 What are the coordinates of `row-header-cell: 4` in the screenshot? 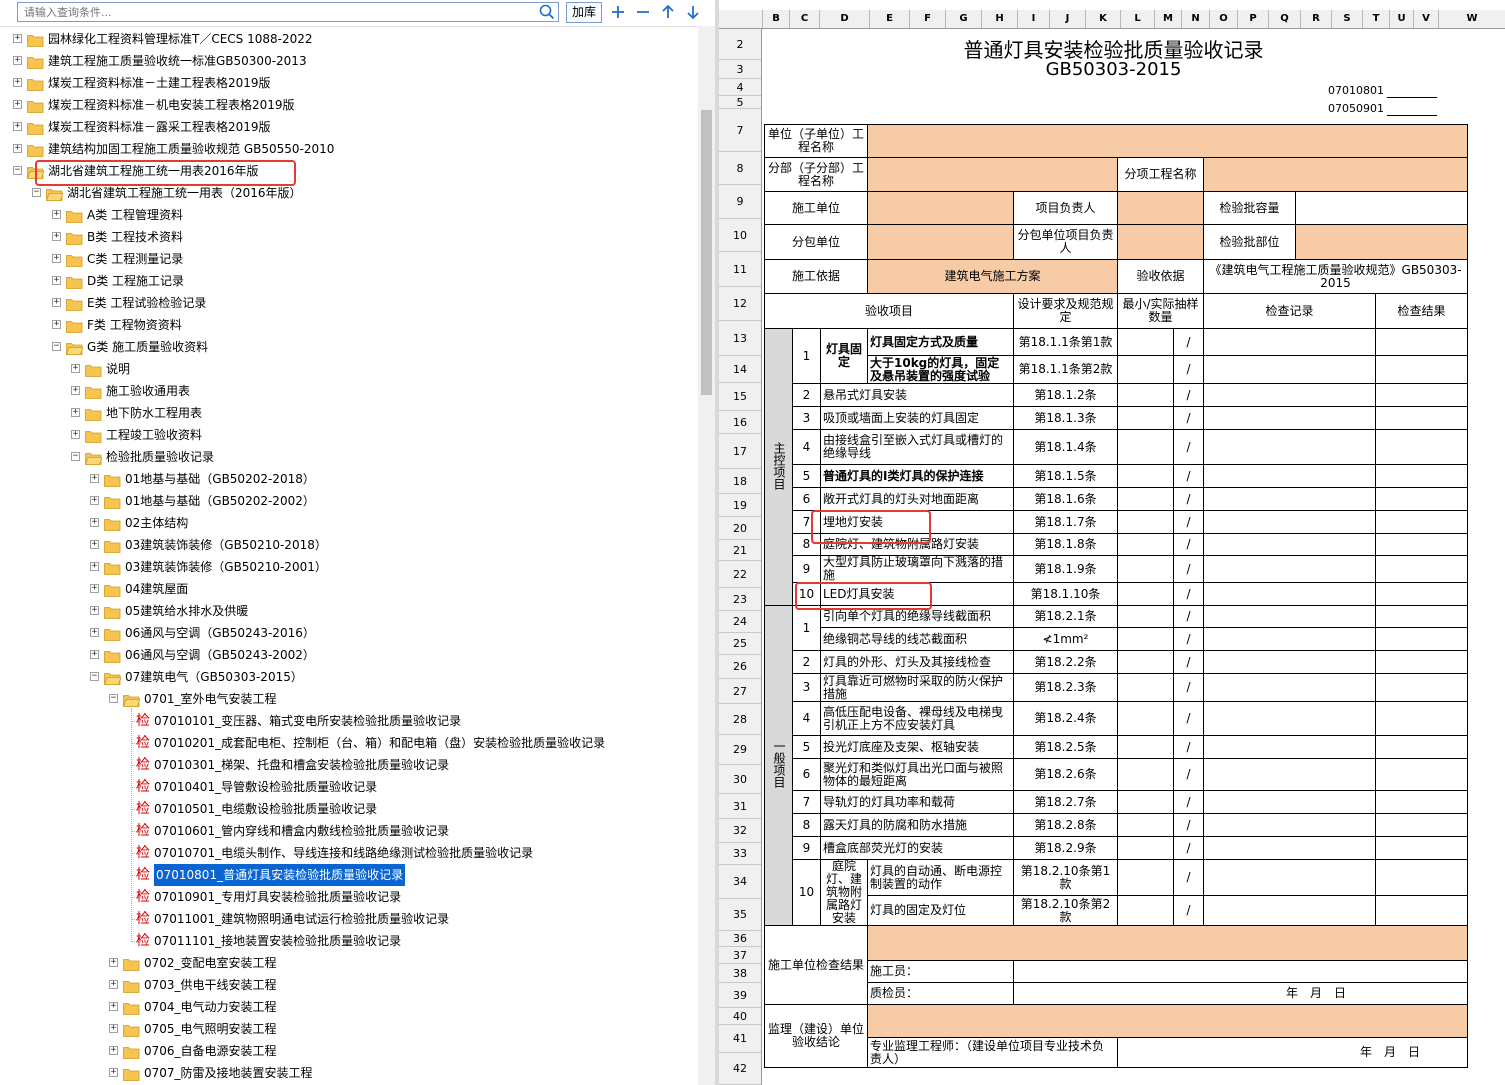 It's located at (740, 87).